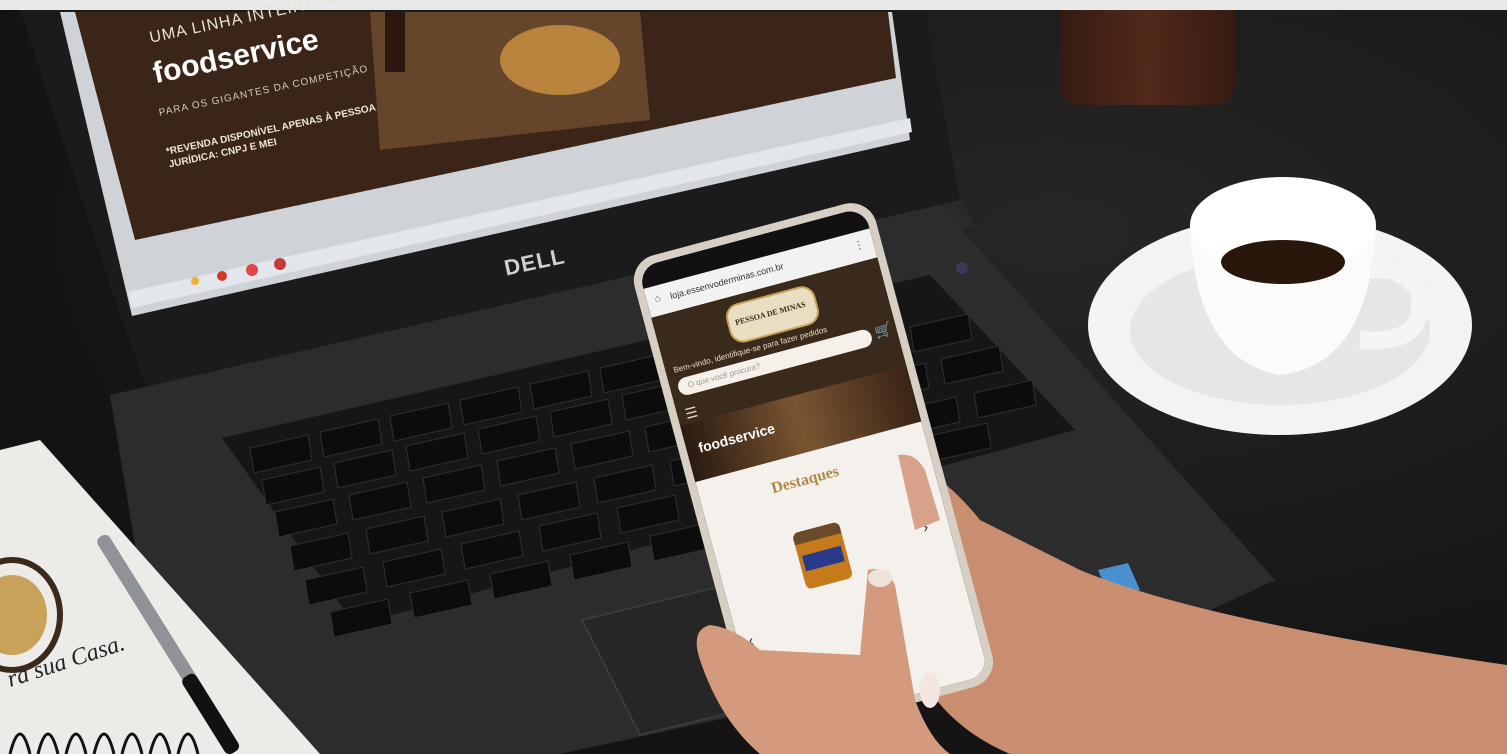  What do you see at coordinates (823, 661) in the screenshot?
I see `left-hand` at bounding box center [823, 661].